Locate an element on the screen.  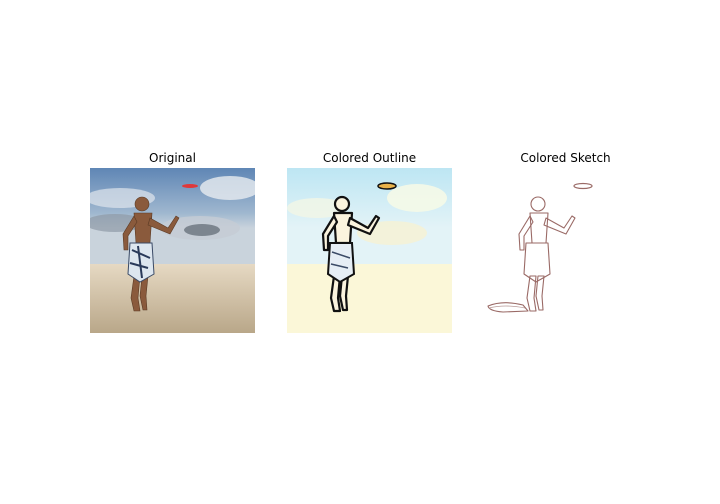
panel-title-colored-sketch: Colored Sketch is located at coordinates (565, 158).